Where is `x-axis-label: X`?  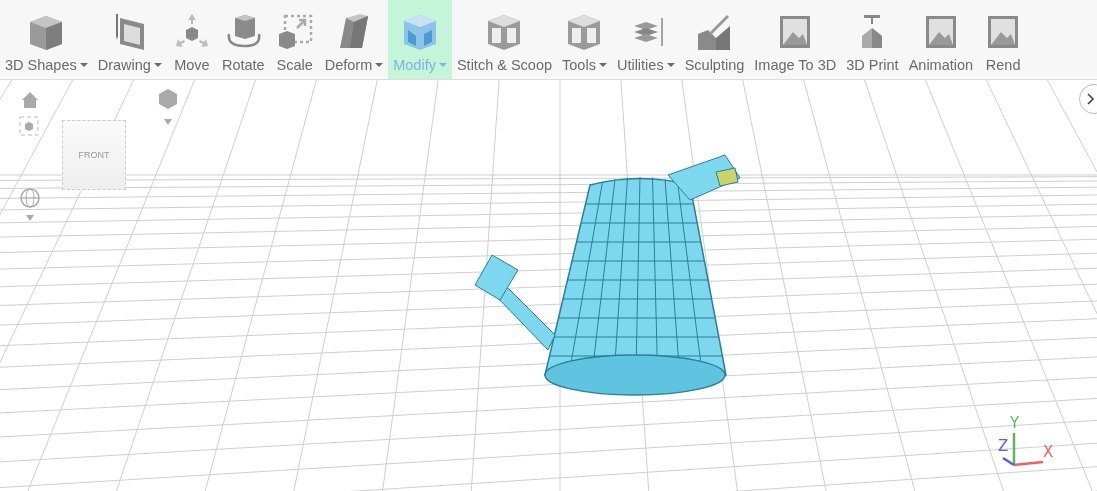 x-axis-label: X is located at coordinates (1048, 452).